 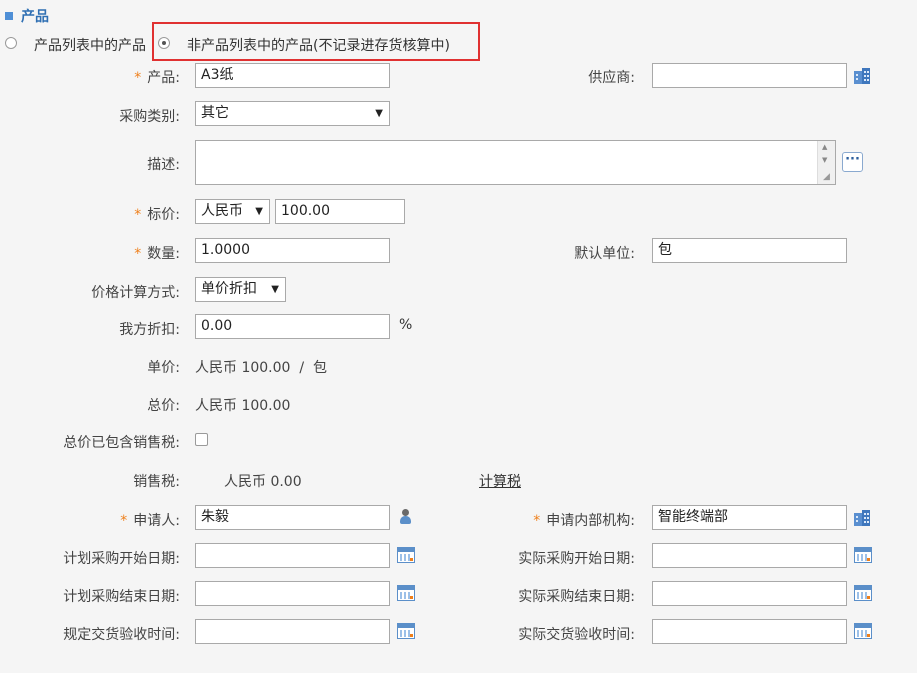 I want to click on supplier-label: 供应商:, so click(x=611, y=78).